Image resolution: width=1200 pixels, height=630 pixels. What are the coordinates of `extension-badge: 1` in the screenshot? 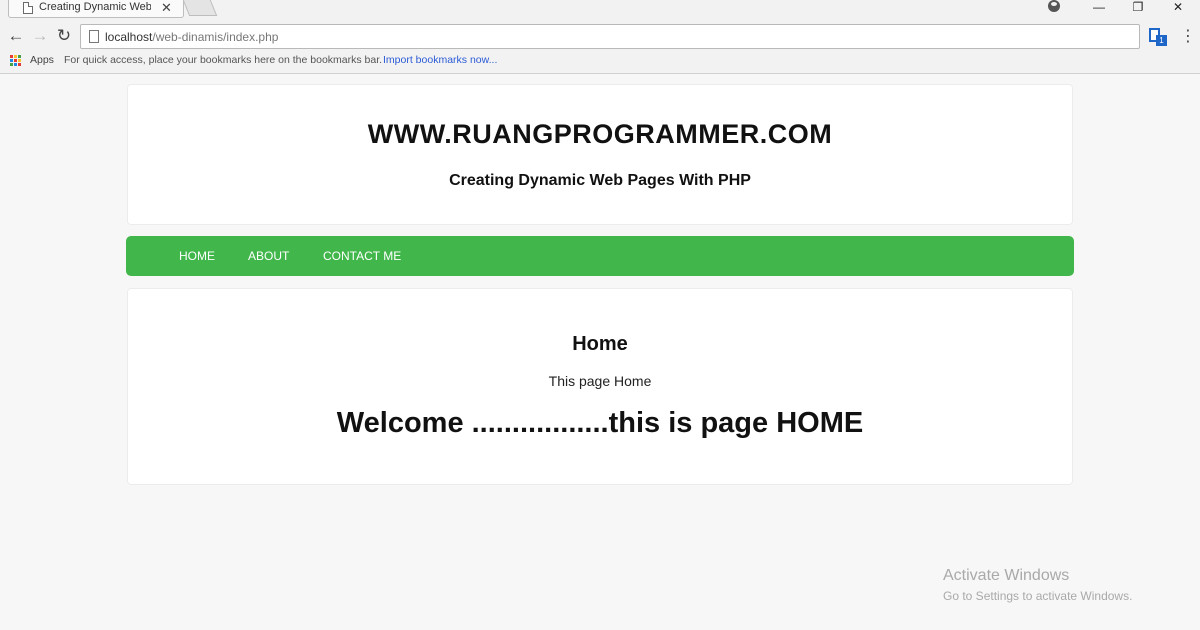 It's located at (1161, 40).